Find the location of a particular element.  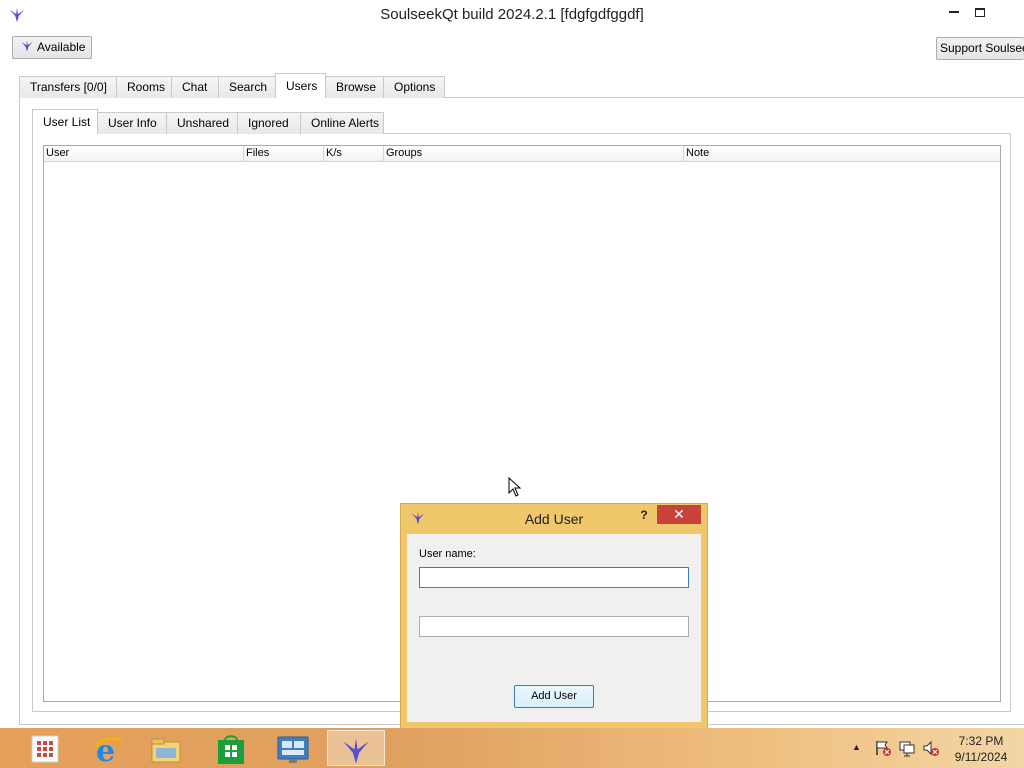

add-user-dialog: Add User ? ✕ User name: Add User is located at coordinates (554, 616).